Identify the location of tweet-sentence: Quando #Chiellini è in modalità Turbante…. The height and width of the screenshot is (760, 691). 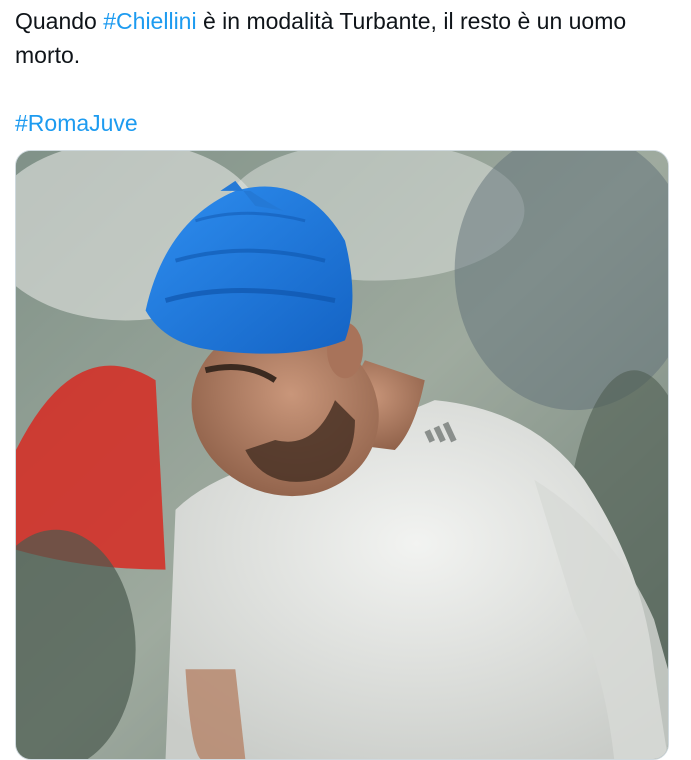
(345, 38).